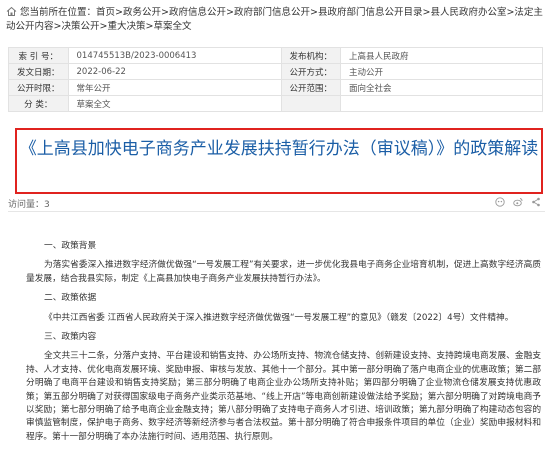 The height and width of the screenshot is (472, 553). What do you see at coordinates (174, 71) in the screenshot?
I see `meta-value: 2022-06-22` at bounding box center [174, 71].